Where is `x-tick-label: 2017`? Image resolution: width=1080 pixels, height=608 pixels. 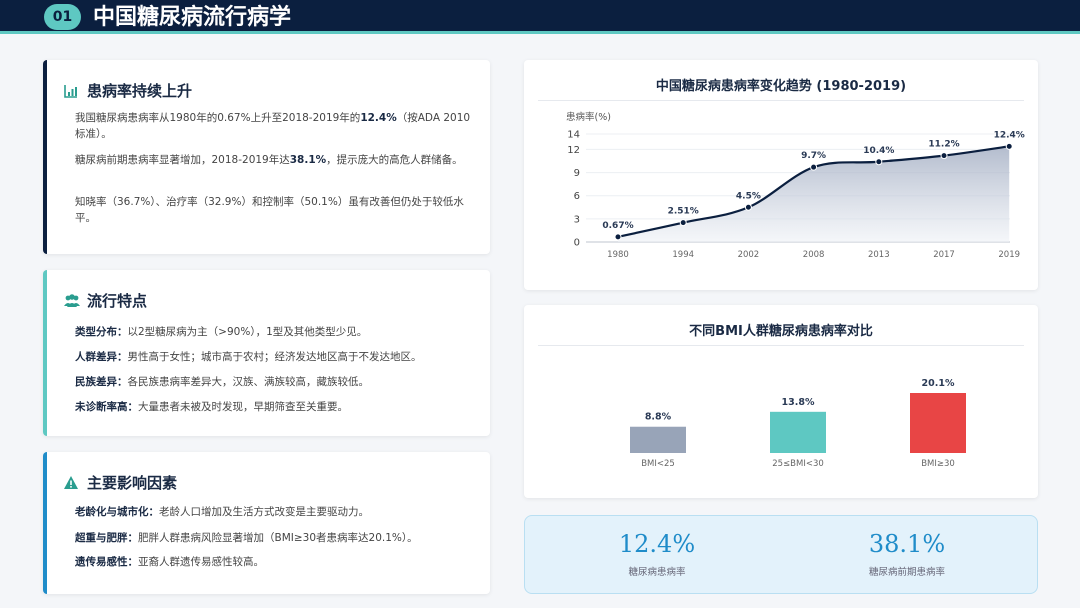
x-tick-label: 2017 is located at coordinates (944, 255).